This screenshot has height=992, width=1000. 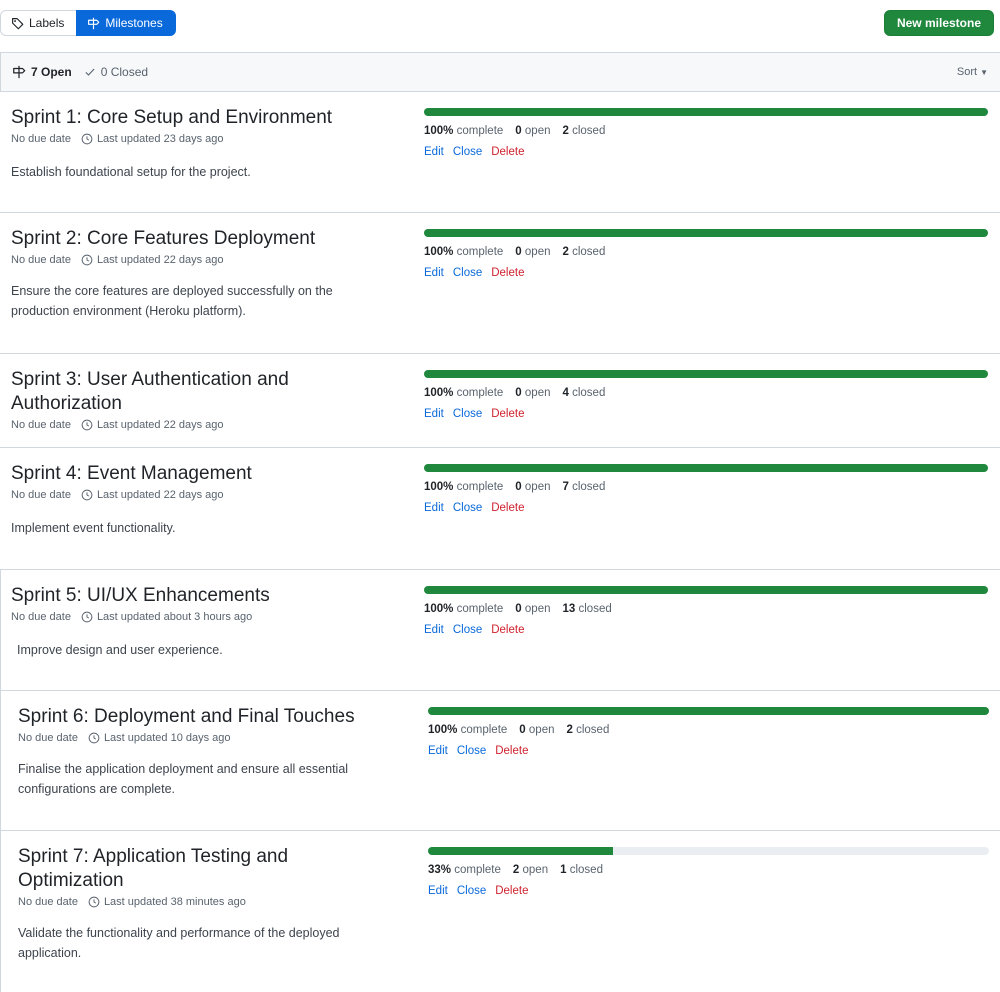 I want to click on milestone-stats: 100% complete 0 open 4 closed, so click(x=515, y=393).